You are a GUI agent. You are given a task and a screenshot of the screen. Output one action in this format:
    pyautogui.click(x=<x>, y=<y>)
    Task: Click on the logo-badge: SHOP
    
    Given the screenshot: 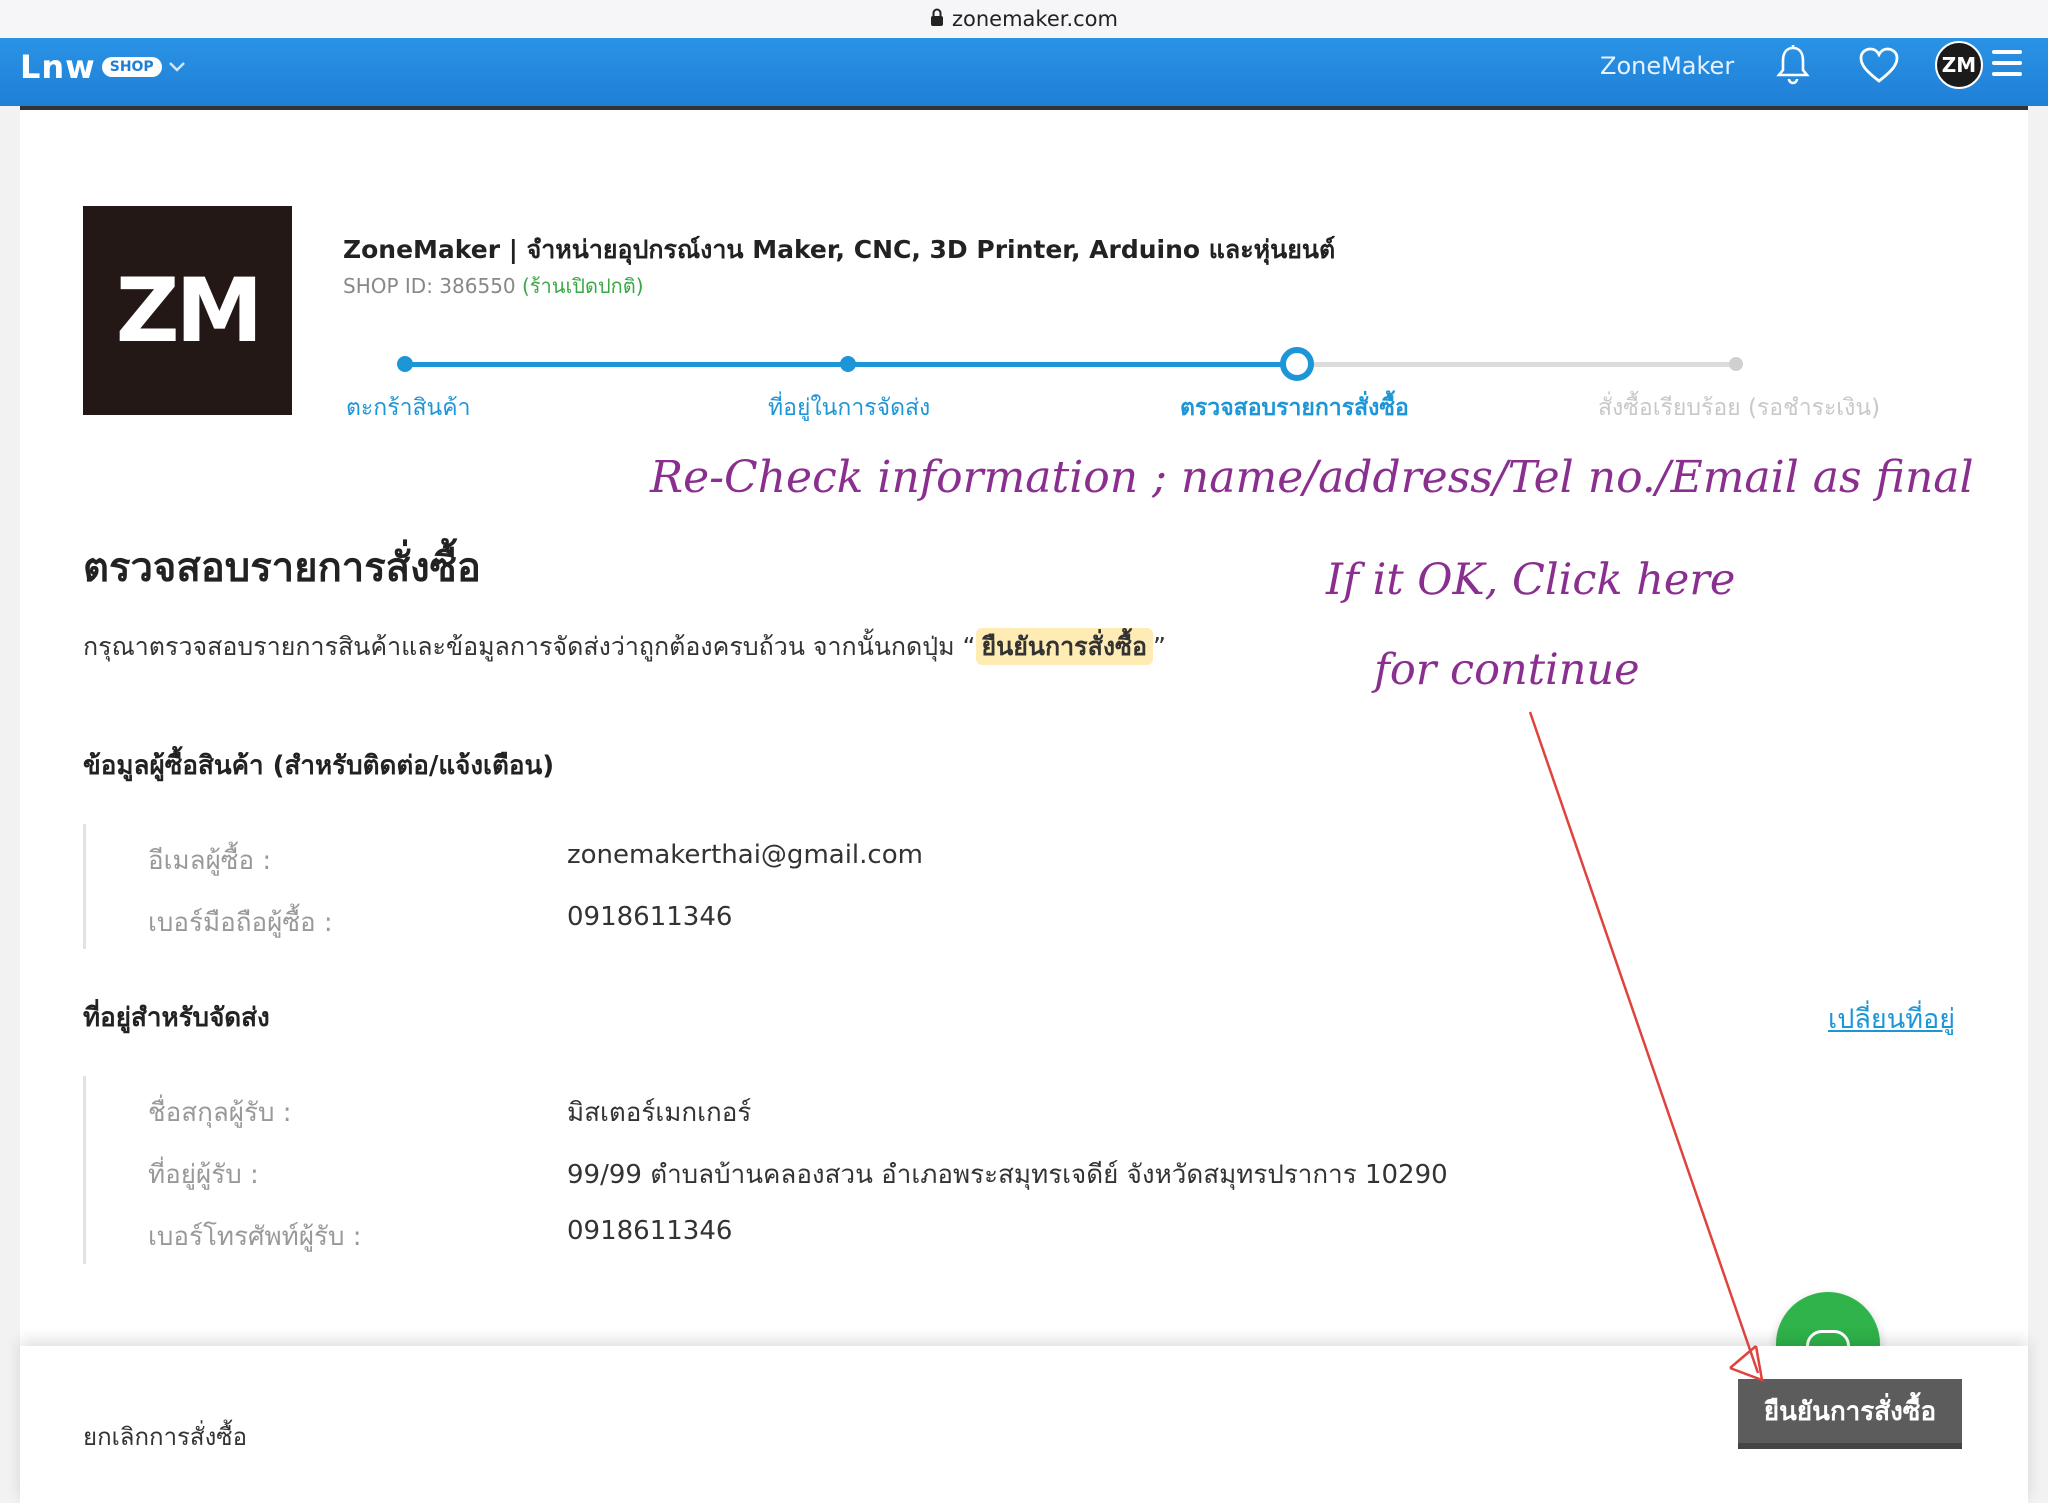 What is the action you would take?
    pyautogui.click(x=131, y=67)
    